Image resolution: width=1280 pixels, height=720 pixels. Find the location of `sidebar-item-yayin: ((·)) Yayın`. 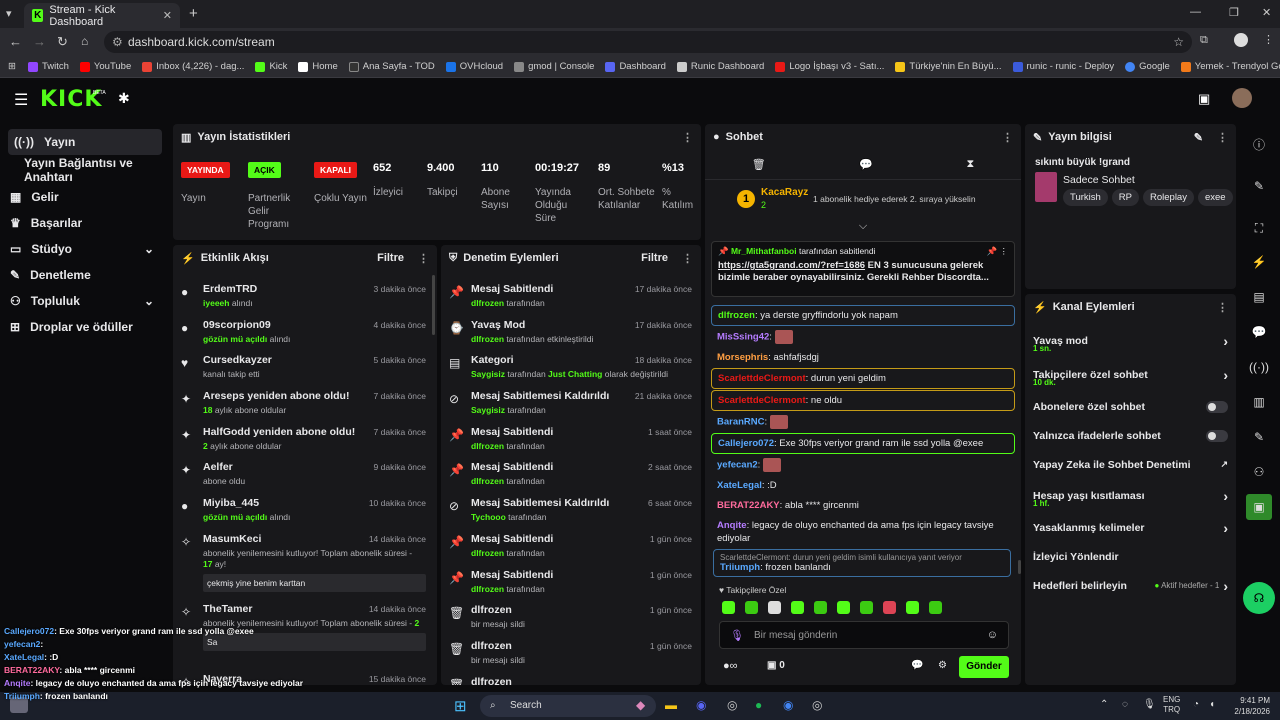

sidebar-item-yayin: ((·)) Yayın is located at coordinates (85, 142).